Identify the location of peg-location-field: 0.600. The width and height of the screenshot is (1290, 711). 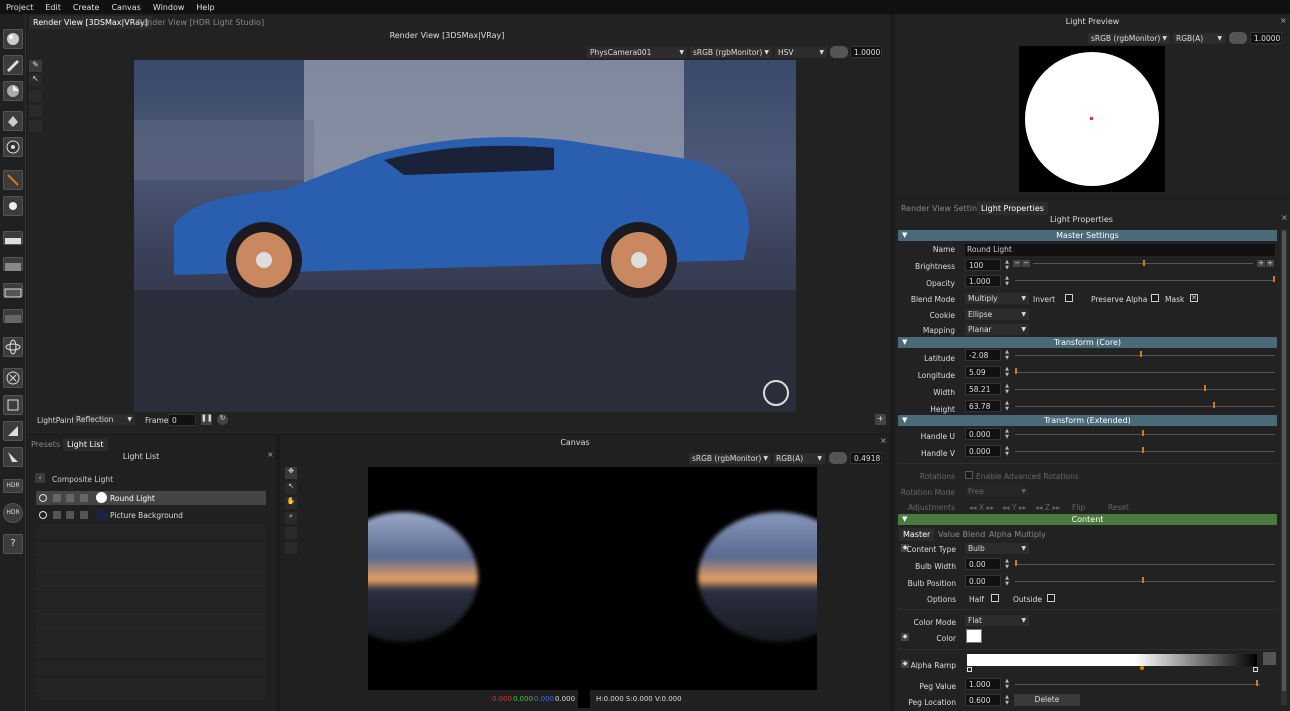
(983, 700).